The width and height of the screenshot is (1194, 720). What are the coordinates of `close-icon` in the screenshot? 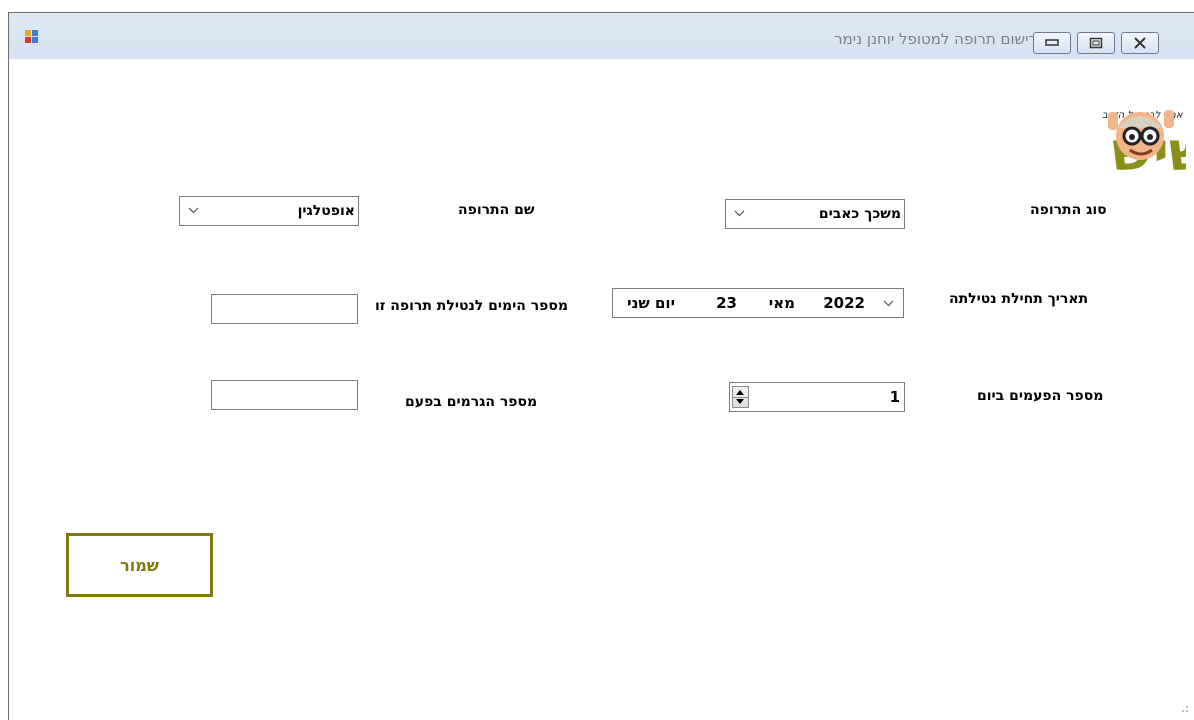 It's located at (1140, 43).